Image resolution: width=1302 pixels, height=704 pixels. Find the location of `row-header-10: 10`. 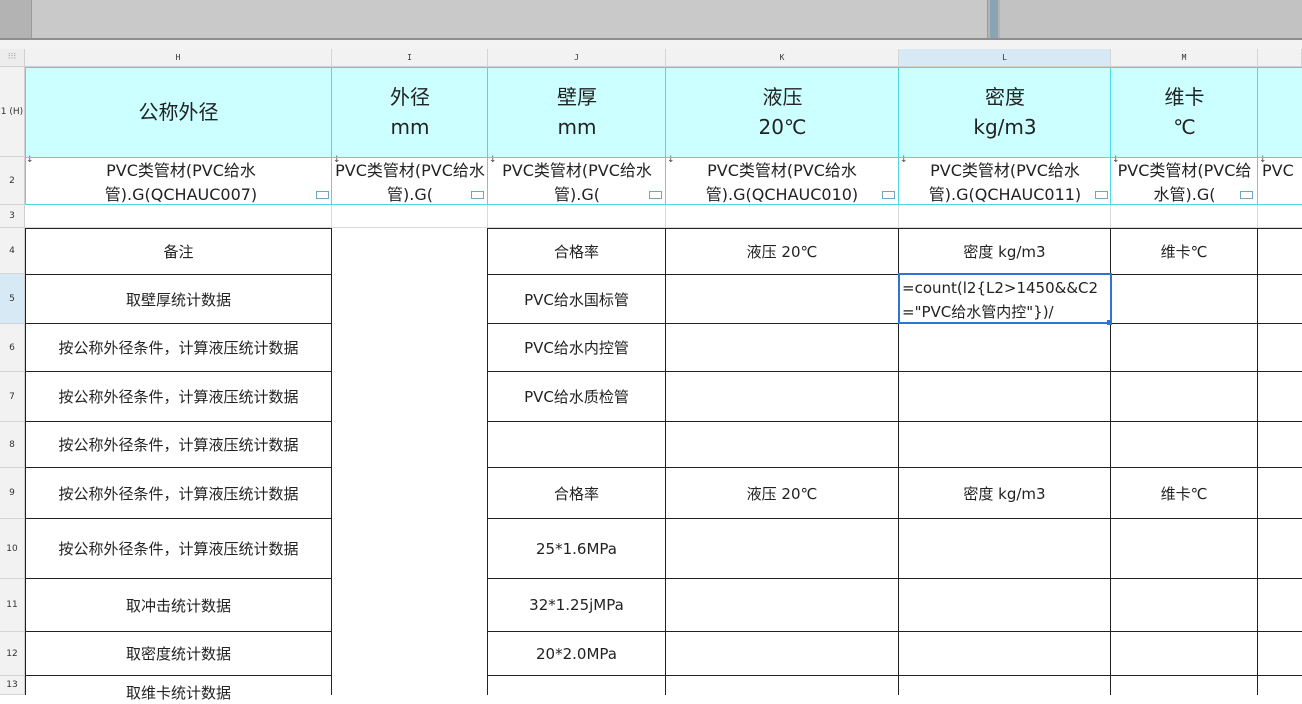

row-header-10: 10 is located at coordinates (12, 549).